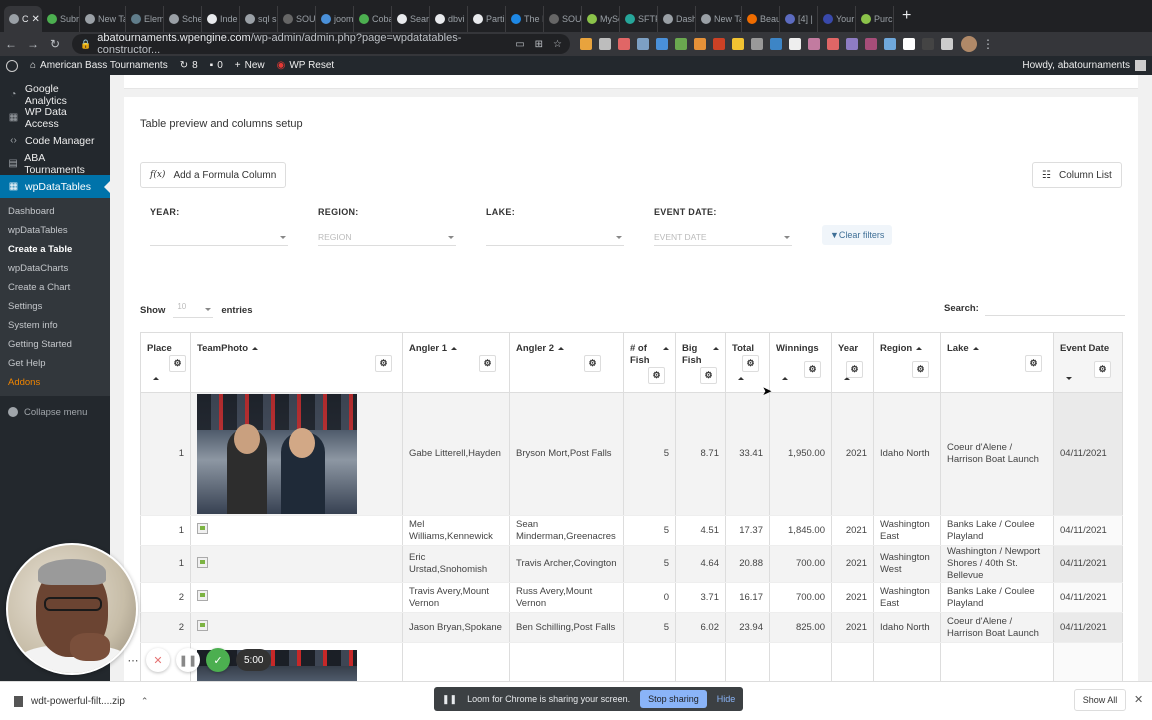 The width and height of the screenshot is (1152, 720). What do you see at coordinates (799, 19) in the screenshot?
I see `browser-tab: [4] |` at bounding box center [799, 19].